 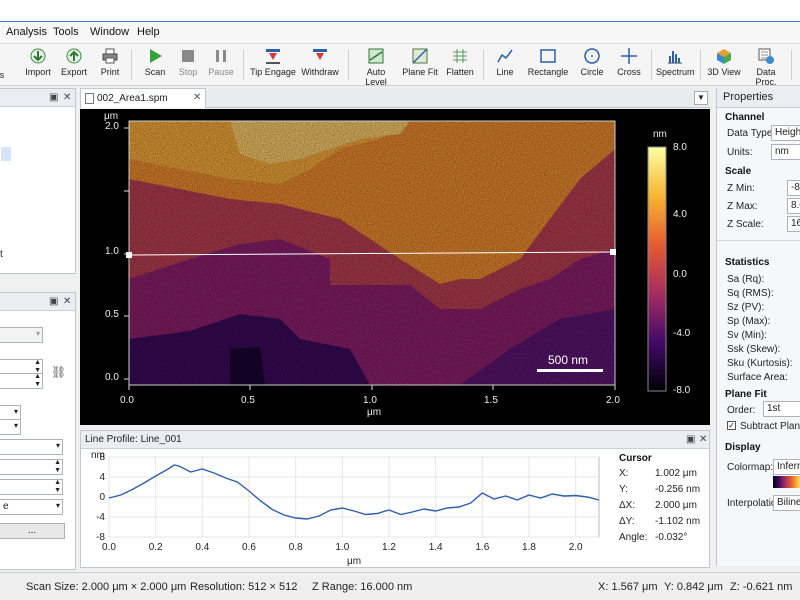 I want to click on x-tick-label: 1.4, so click(x=436, y=547).